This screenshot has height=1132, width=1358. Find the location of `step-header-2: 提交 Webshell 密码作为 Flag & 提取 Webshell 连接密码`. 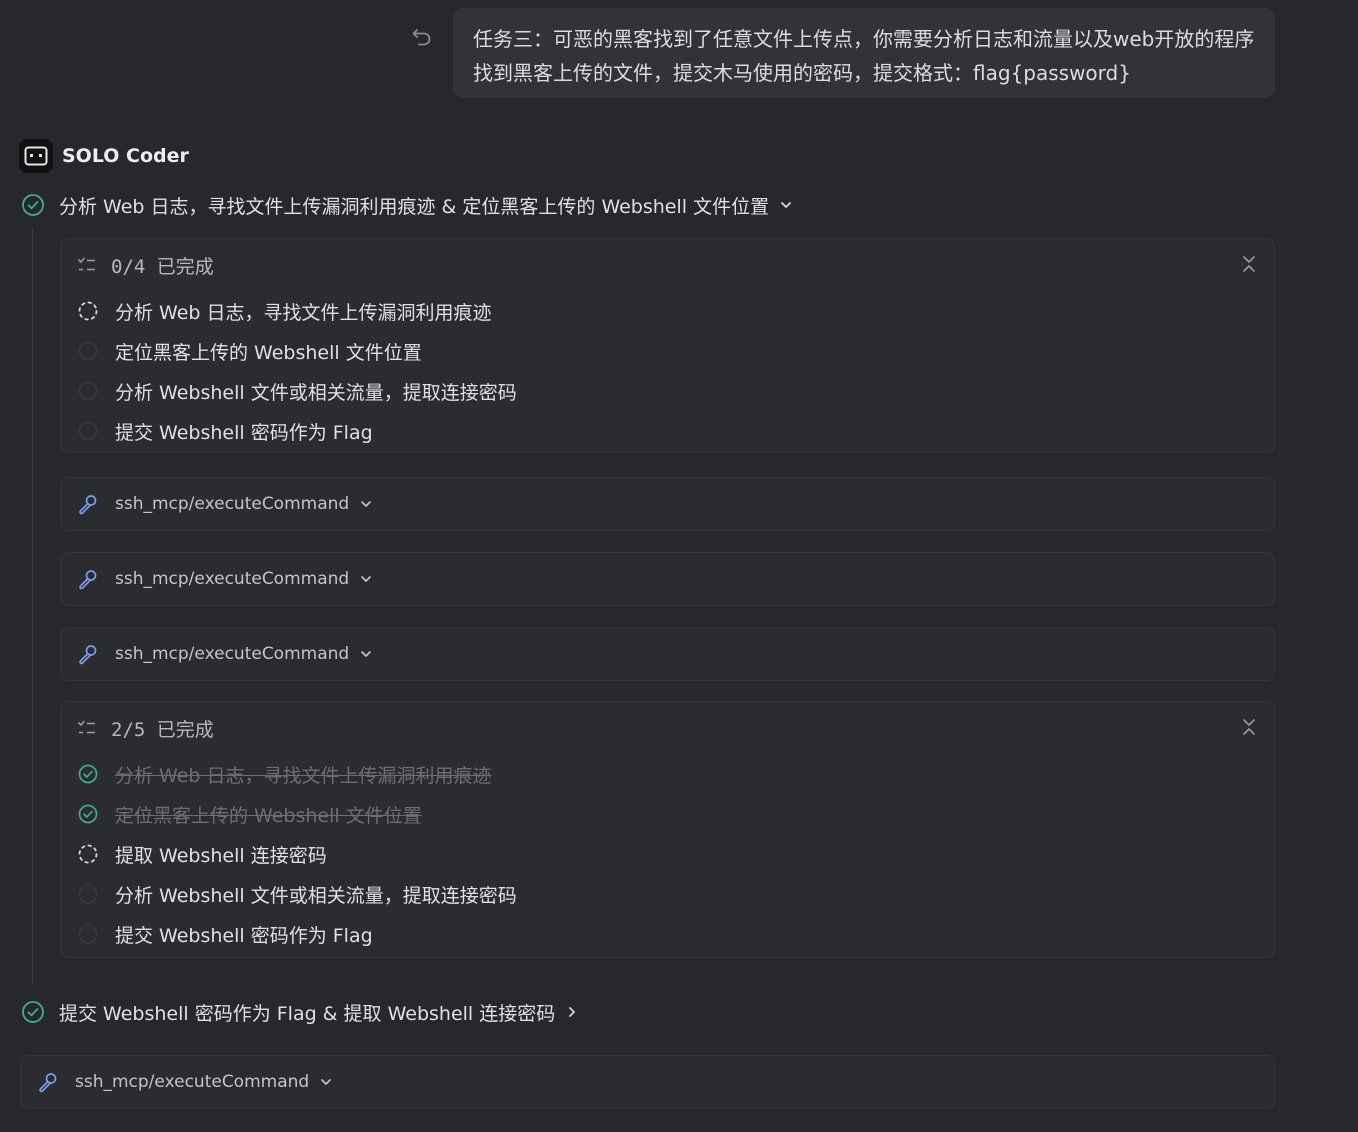

step-header-2: 提交 Webshell 密码作为 Flag & 提取 Webshell 连接密码 is located at coordinates (300, 1012).